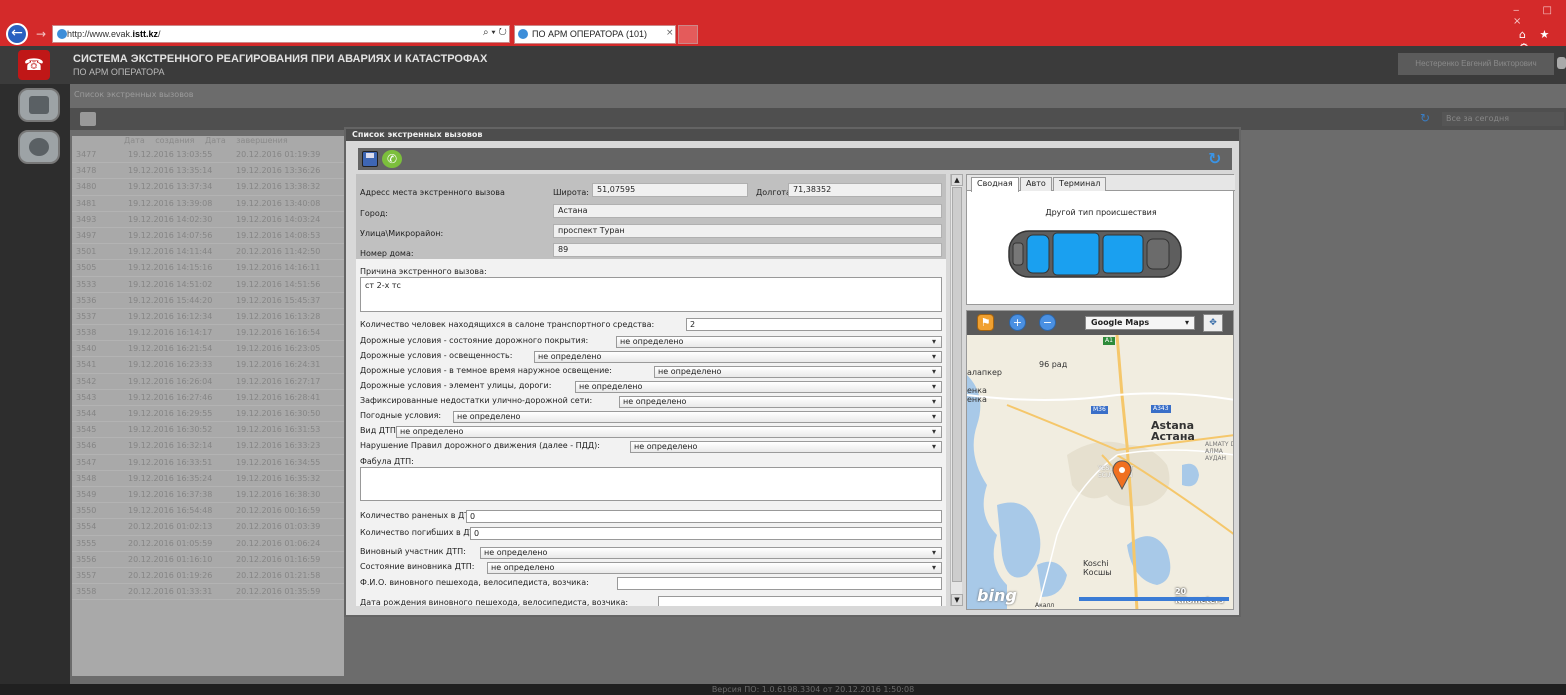  I want to click on grid-header: Дата создания Дата завершения, so click(208, 141).